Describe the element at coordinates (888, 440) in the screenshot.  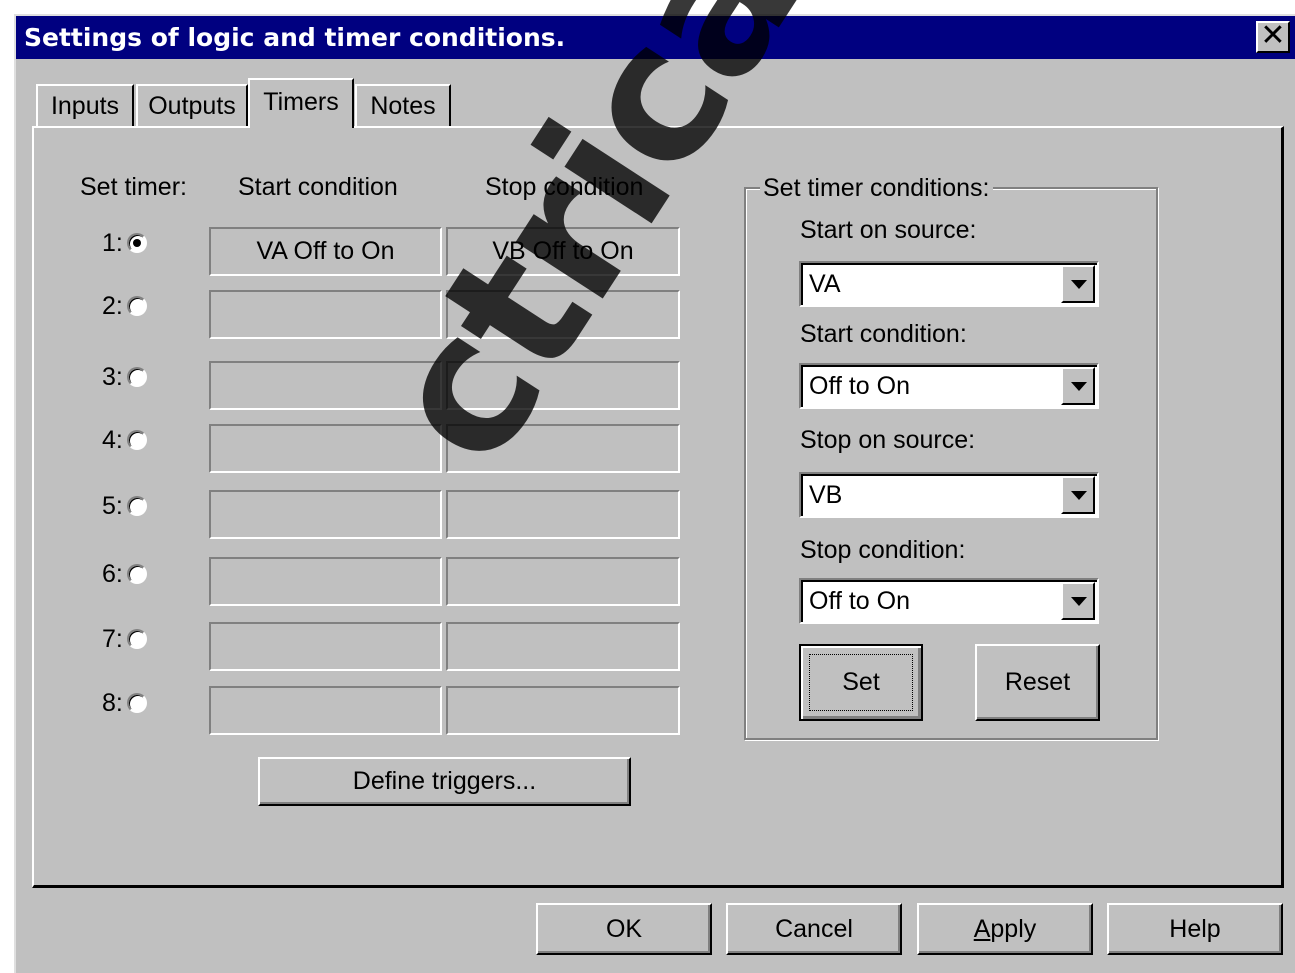
I see `stop-source-label: Stop on source:` at that location.